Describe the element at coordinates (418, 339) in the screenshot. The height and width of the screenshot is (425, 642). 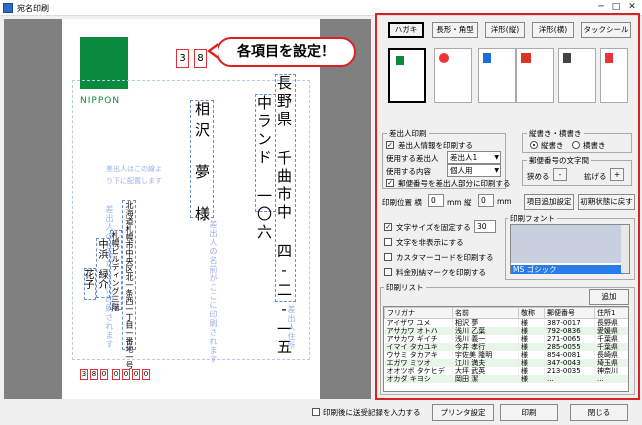
I see `cell: アサカワ ギイチ` at that location.